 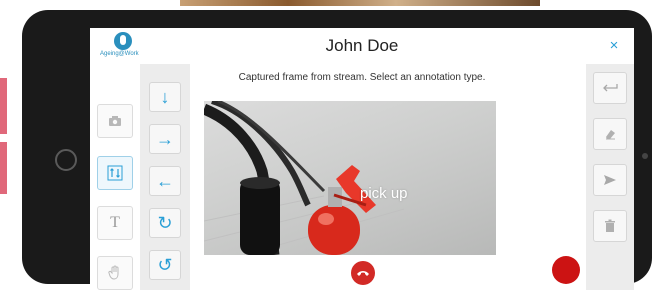 I want to click on arrow-right-icon: →, so click(x=165, y=138).